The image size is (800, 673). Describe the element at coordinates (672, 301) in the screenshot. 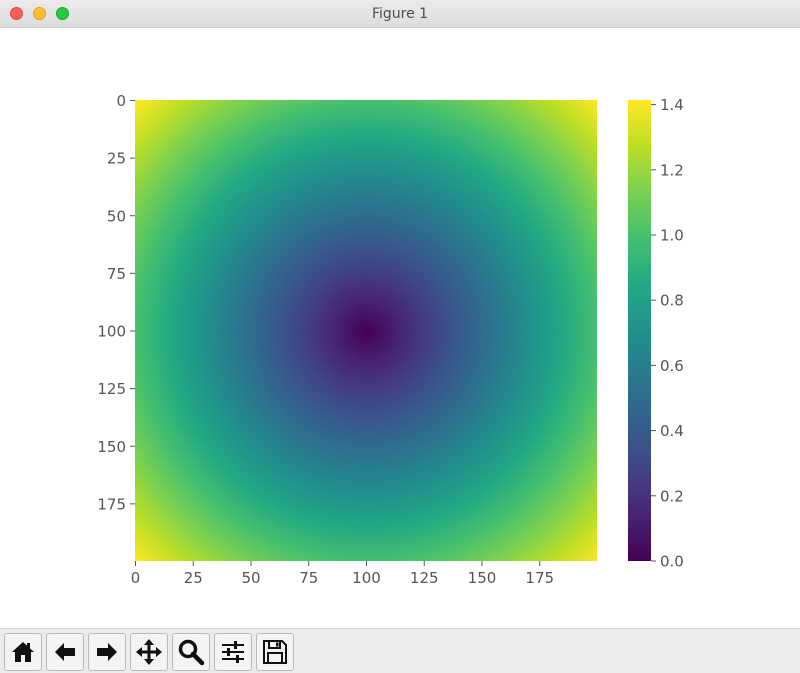

I see `colorbar-tick-label: 0.8` at that location.